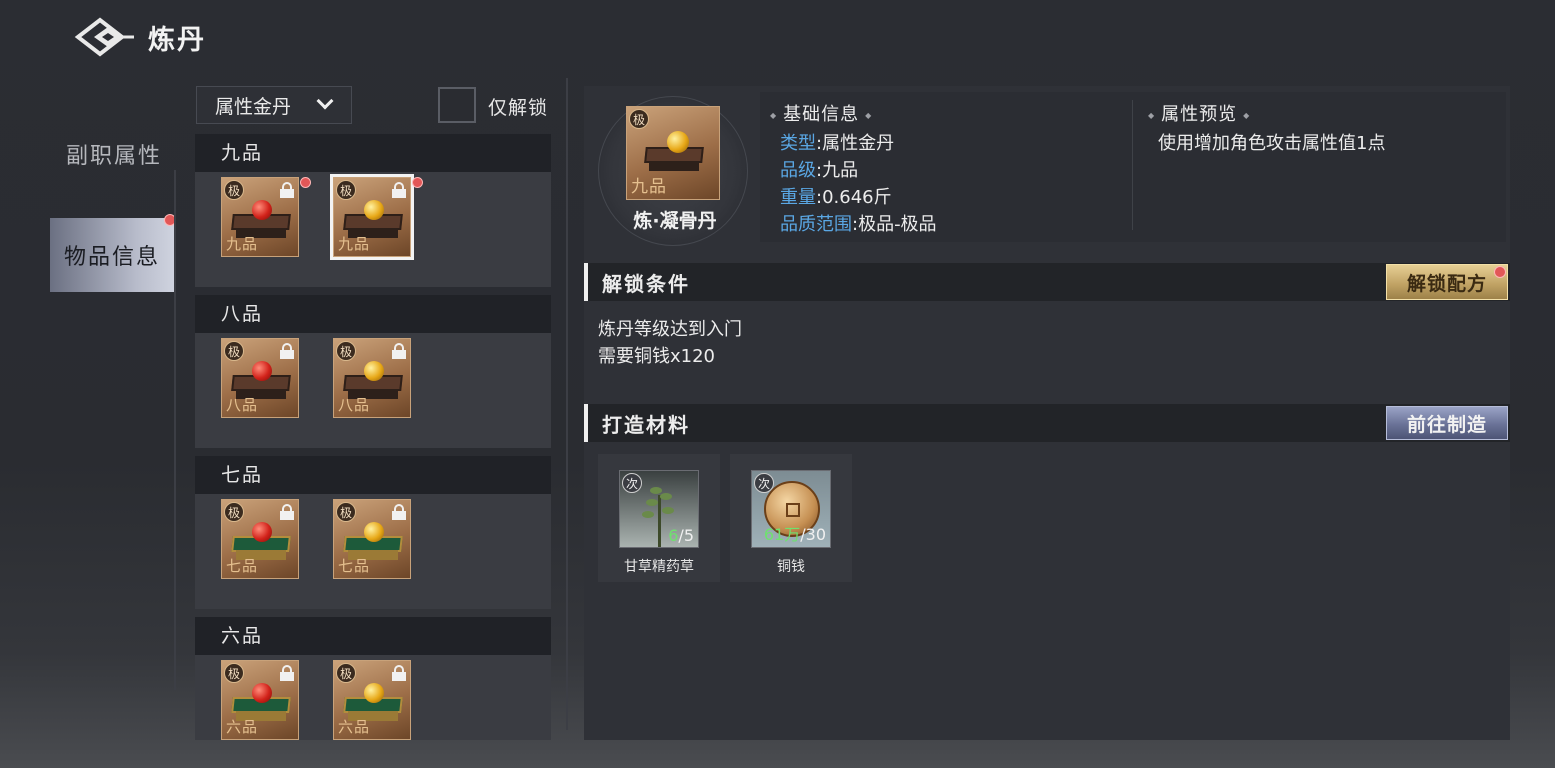  I want to click on info-value: :极品-极品, so click(894, 224).